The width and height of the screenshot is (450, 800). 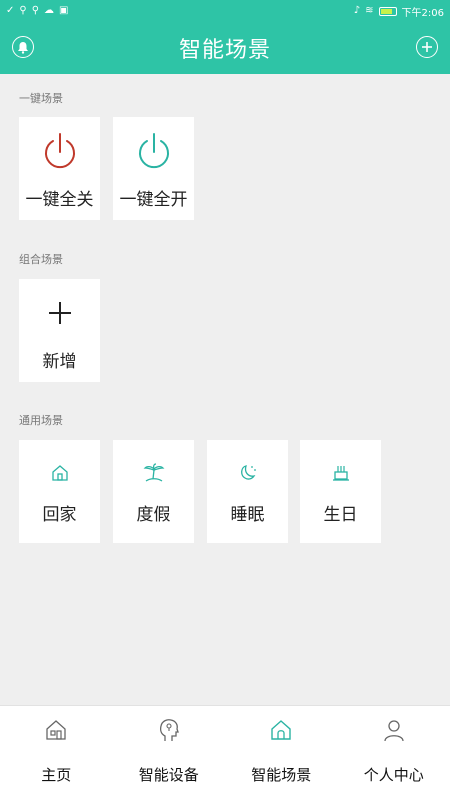 I want to click on scene-card-all-off: 一键全关, so click(x=59, y=168).